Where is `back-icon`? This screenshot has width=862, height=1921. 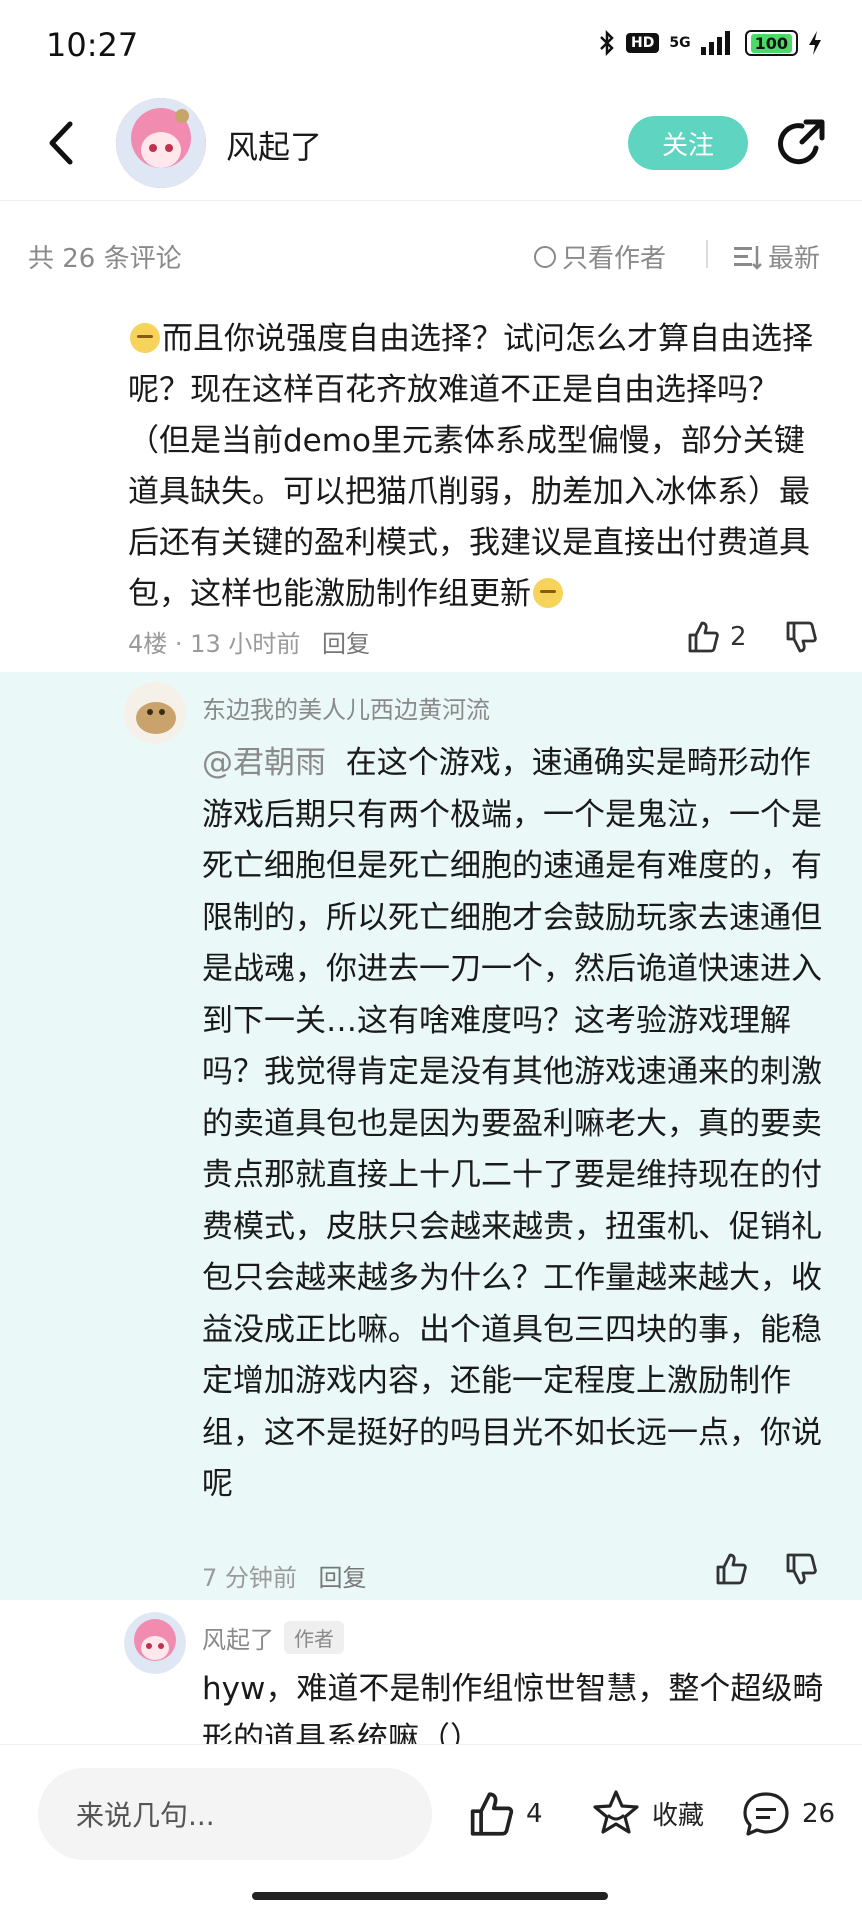
back-icon is located at coordinates (61, 143).